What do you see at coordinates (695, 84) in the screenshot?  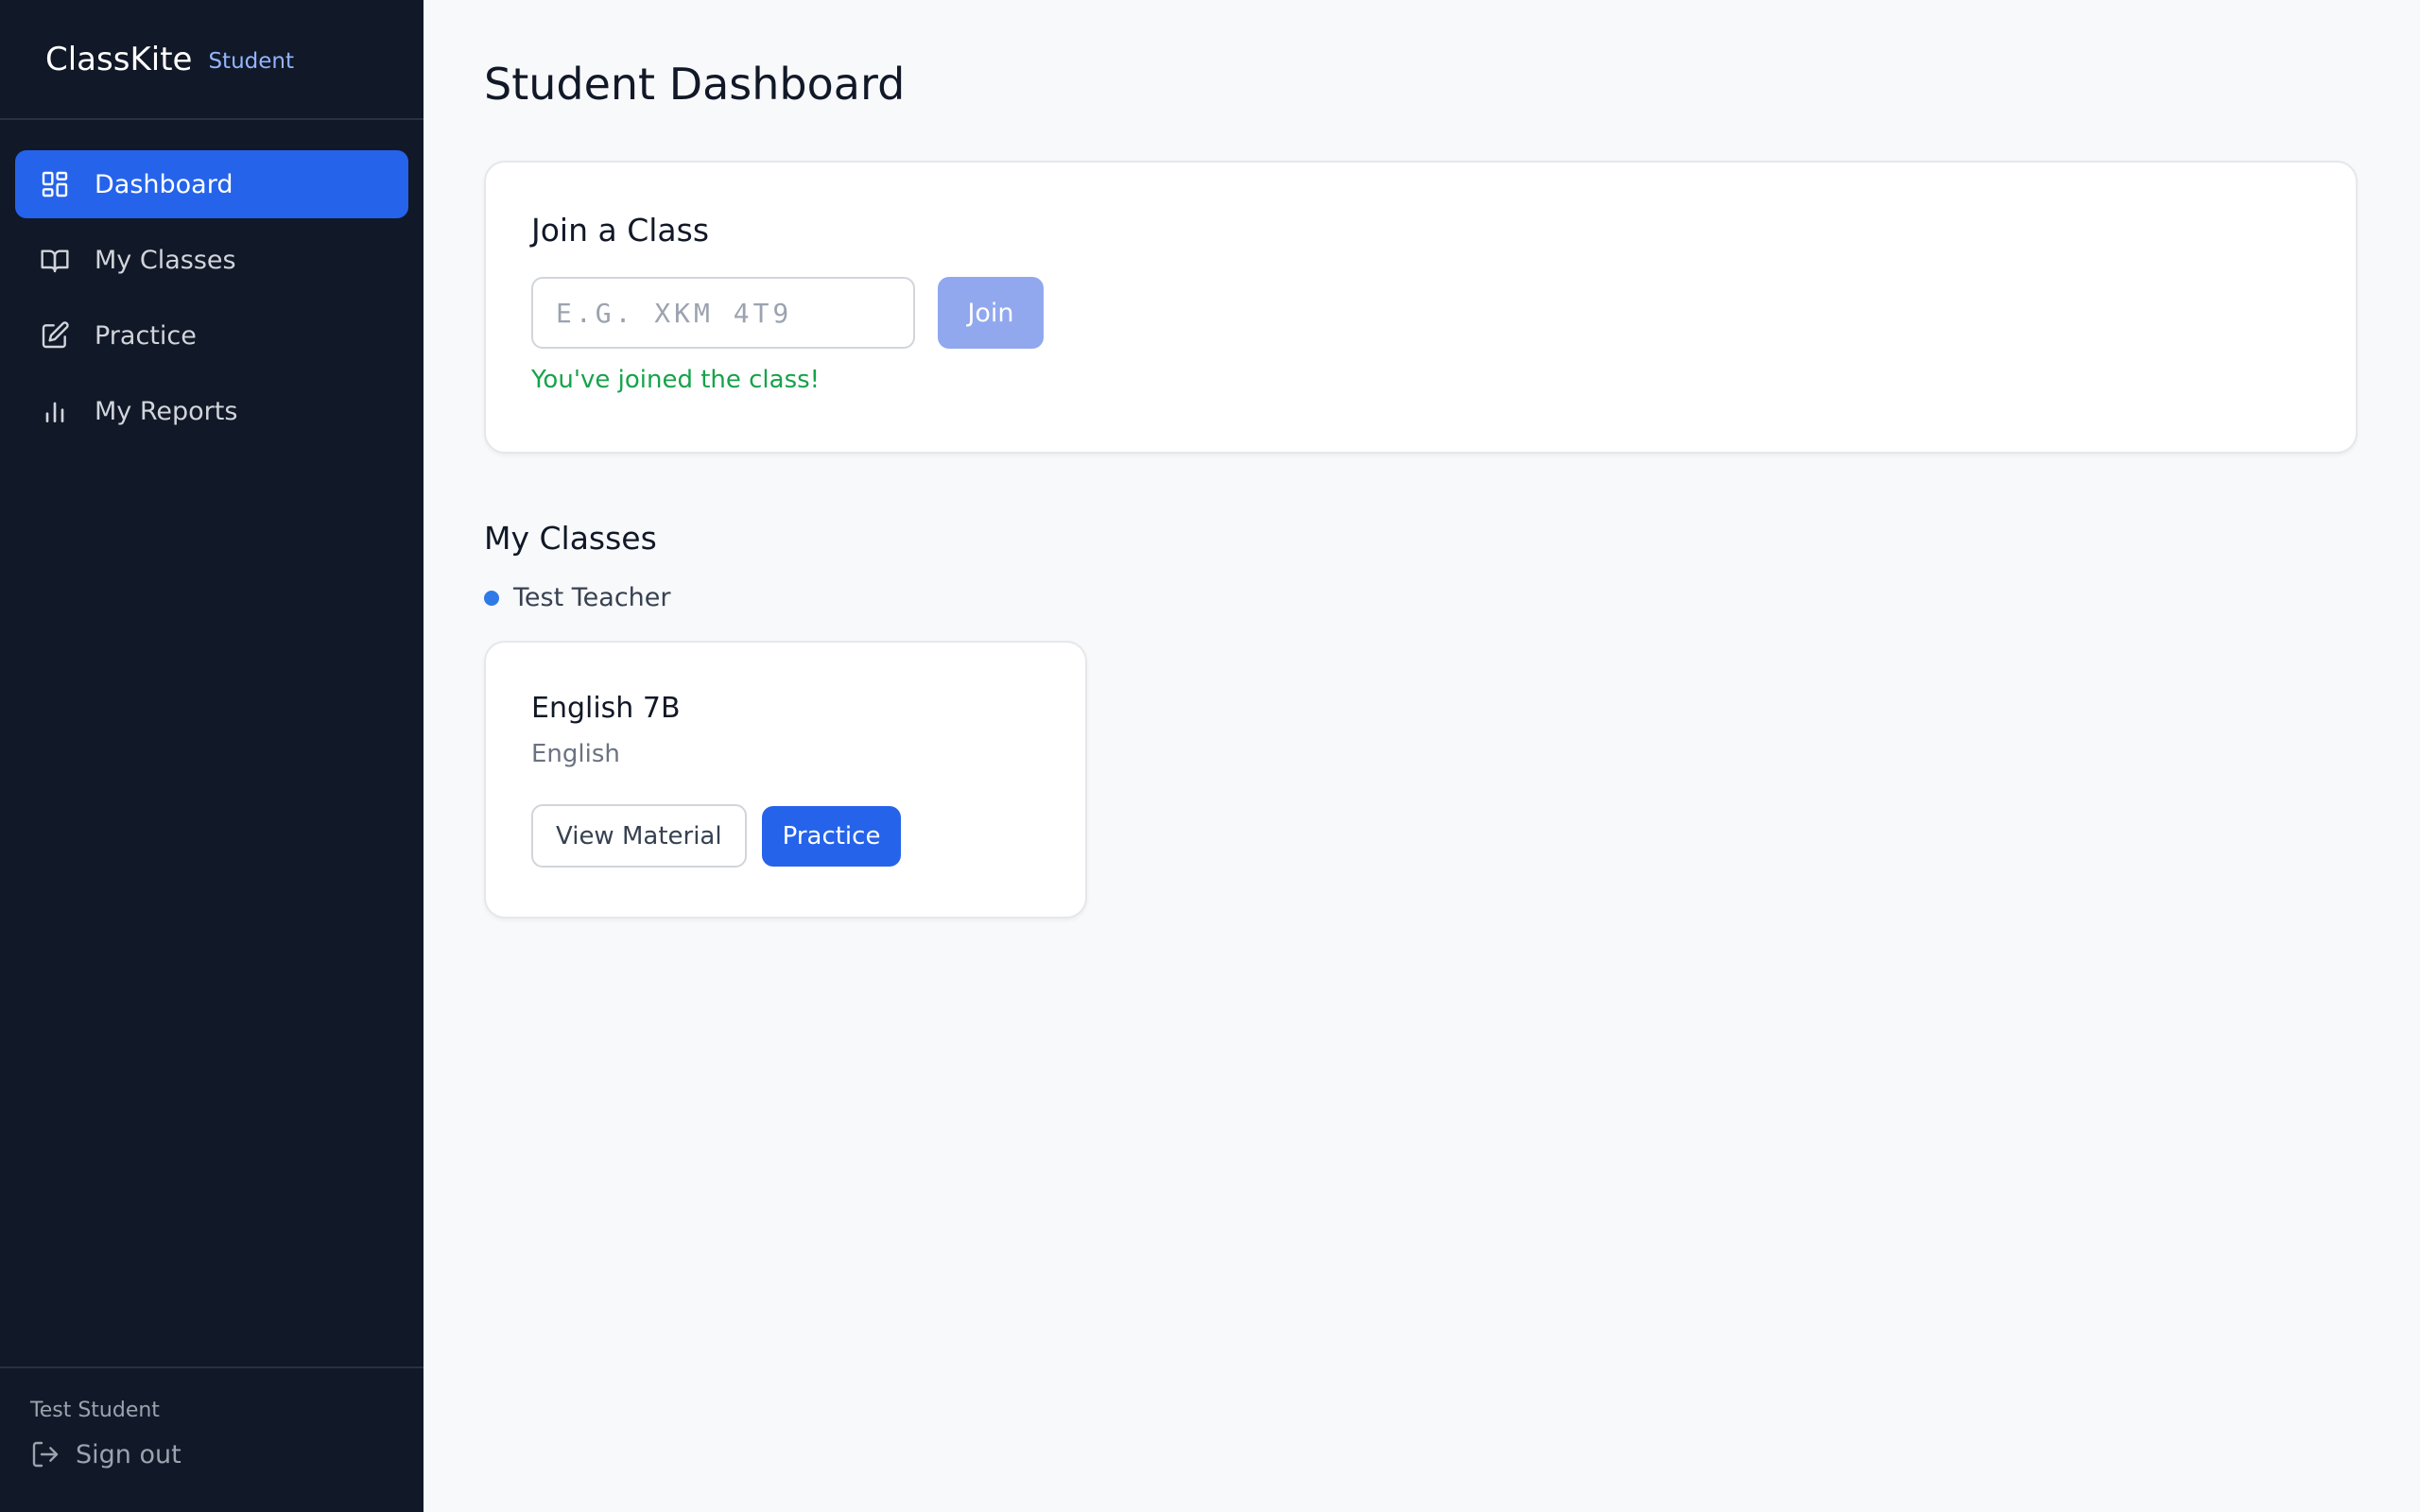 I see `page-title: Student Dashboard` at bounding box center [695, 84].